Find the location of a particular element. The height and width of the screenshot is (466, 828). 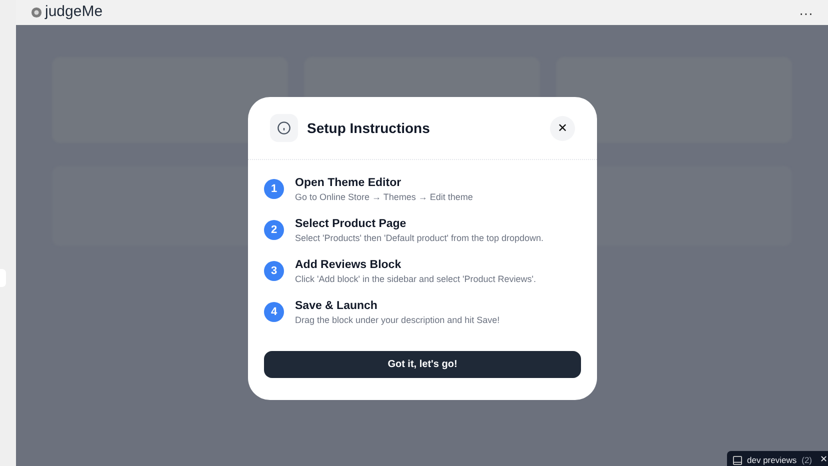

panel-icon is located at coordinates (737, 460).